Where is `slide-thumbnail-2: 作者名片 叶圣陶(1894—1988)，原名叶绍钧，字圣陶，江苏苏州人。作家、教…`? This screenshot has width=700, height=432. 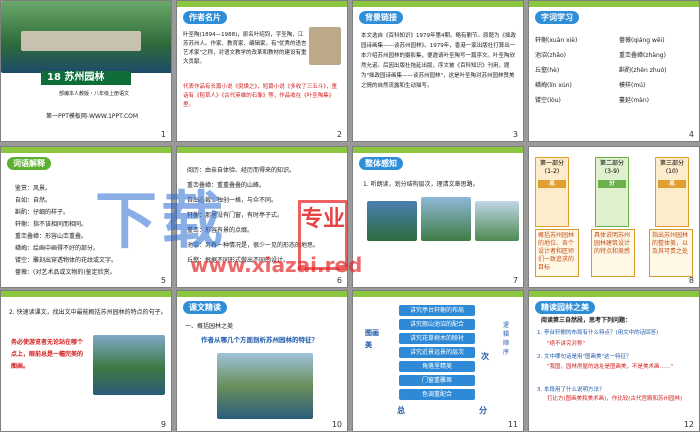
slide-thumbnail-2: 作者名片 叶圣陶(1894—1988)，原名叶绍钧，字圣陶，江苏苏州人。作家、教… is located at coordinates (262, 71).